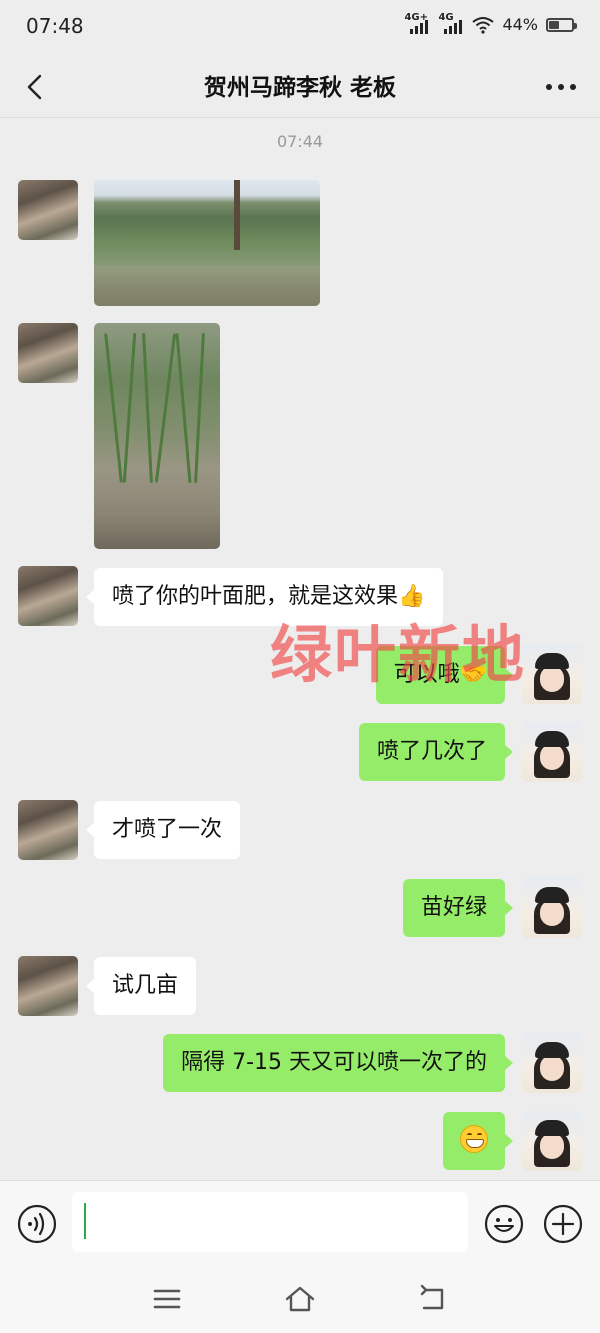 The width and height of the screenshot is (600, 1333). I want to click on message-text: 苗好绿, so click(453, 907).